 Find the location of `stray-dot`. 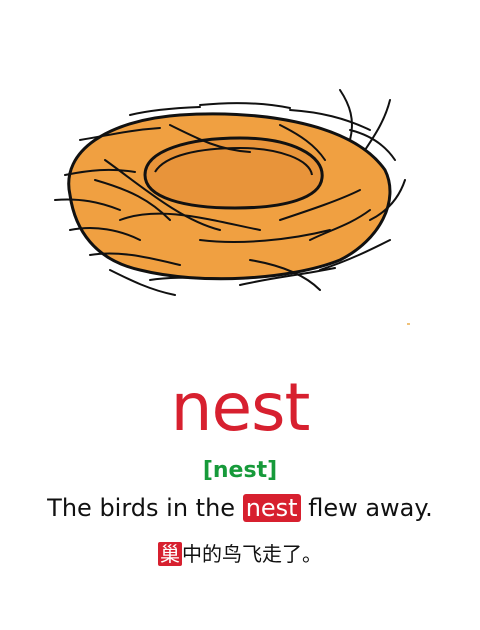

stray-dot is located at coordinates (408, 324).